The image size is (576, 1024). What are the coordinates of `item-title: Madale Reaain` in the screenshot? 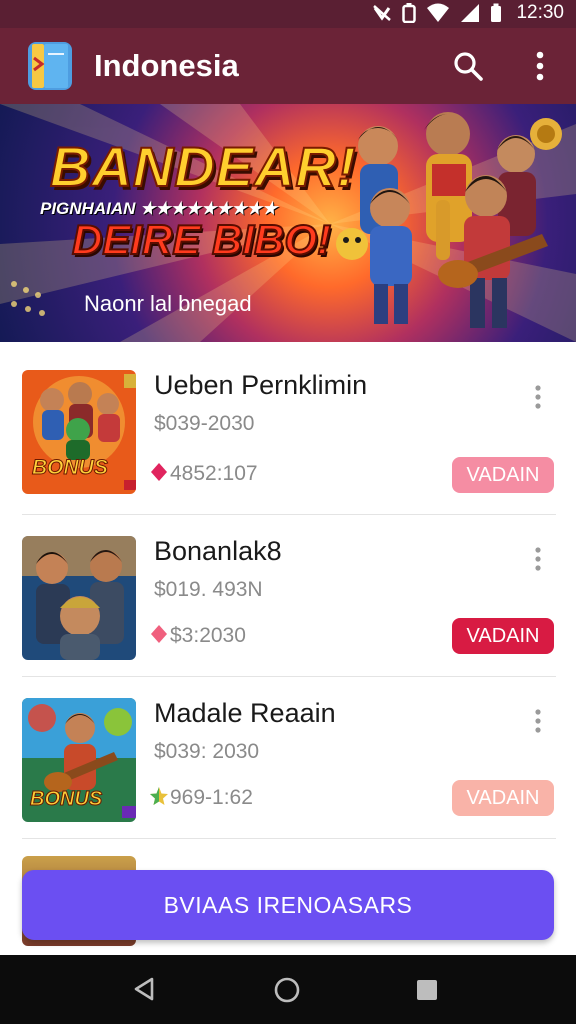 It's located at (245, 713).